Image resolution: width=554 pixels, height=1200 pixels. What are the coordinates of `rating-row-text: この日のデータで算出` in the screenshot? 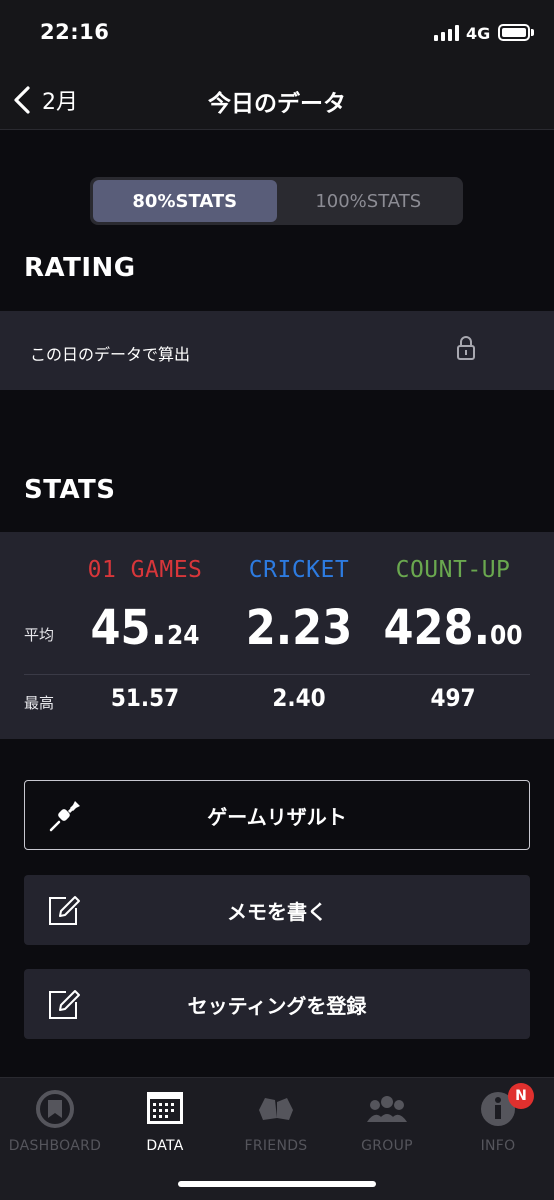 It's located at (110, 354).